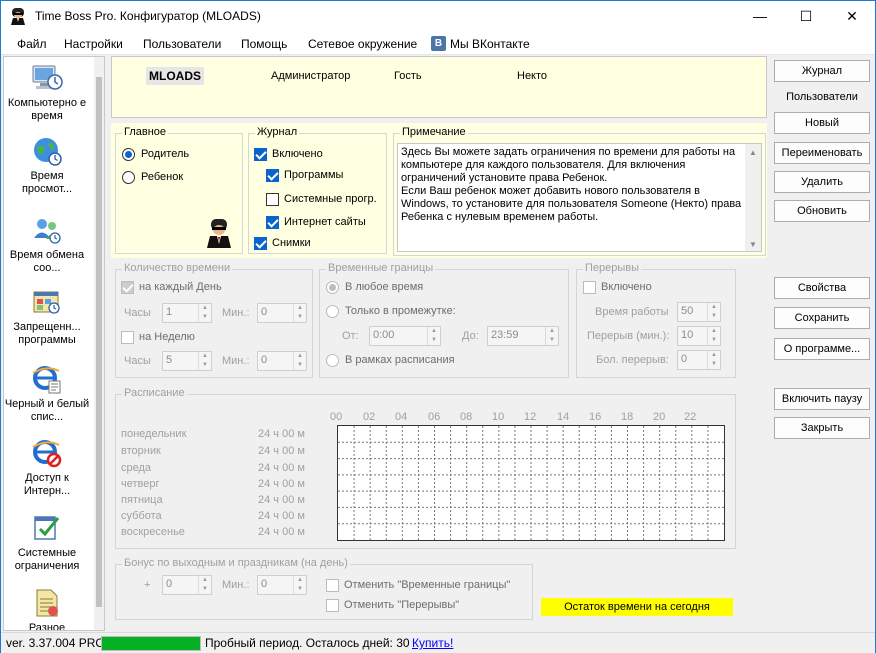  What do you see at coordinates (281, 532) in the screenshot?
I see `day-total-sunday: 24 ч 00 м` at bounding box center [281, 532].